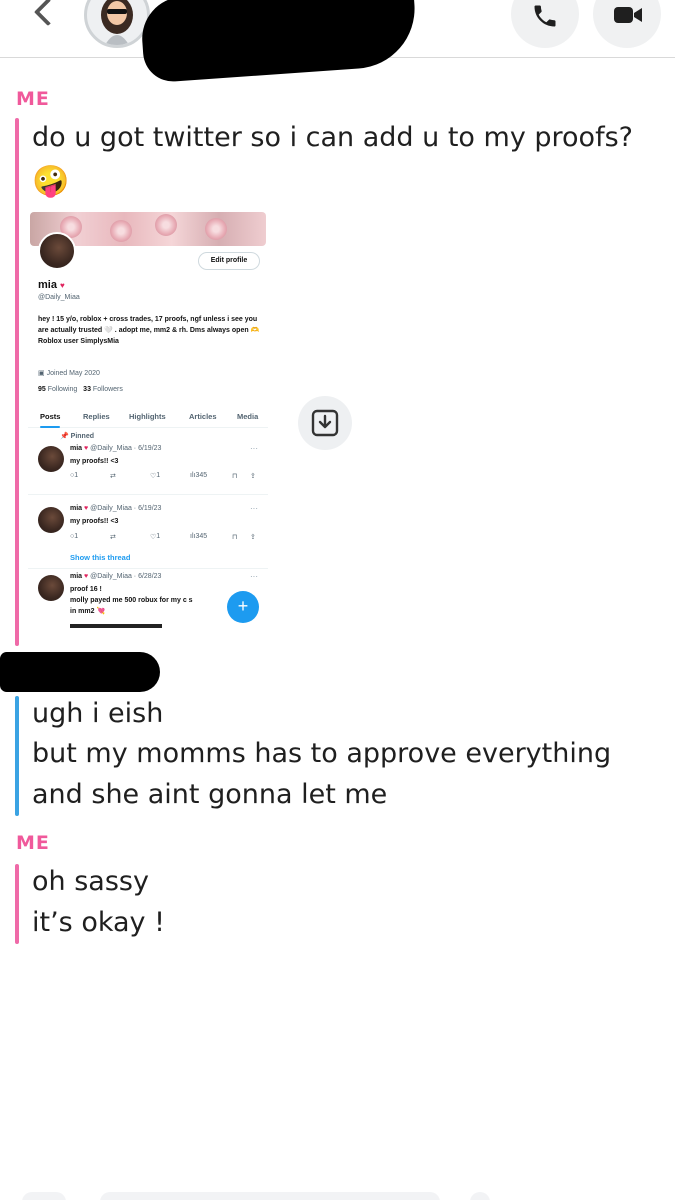 The height and width of the screenshot is (1200, 675). I want to click on chat-input, so click(270, 1196).